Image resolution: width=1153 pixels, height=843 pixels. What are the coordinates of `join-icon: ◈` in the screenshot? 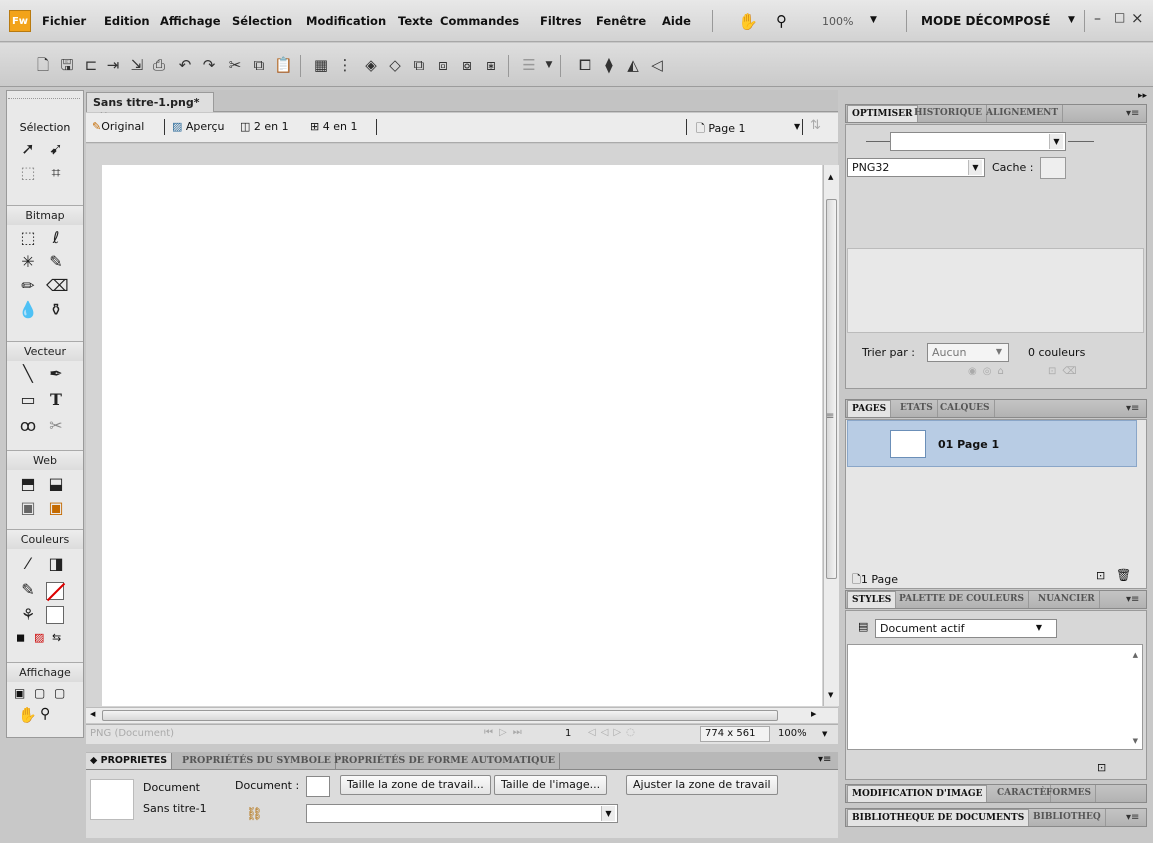 It's located at (371, 65).